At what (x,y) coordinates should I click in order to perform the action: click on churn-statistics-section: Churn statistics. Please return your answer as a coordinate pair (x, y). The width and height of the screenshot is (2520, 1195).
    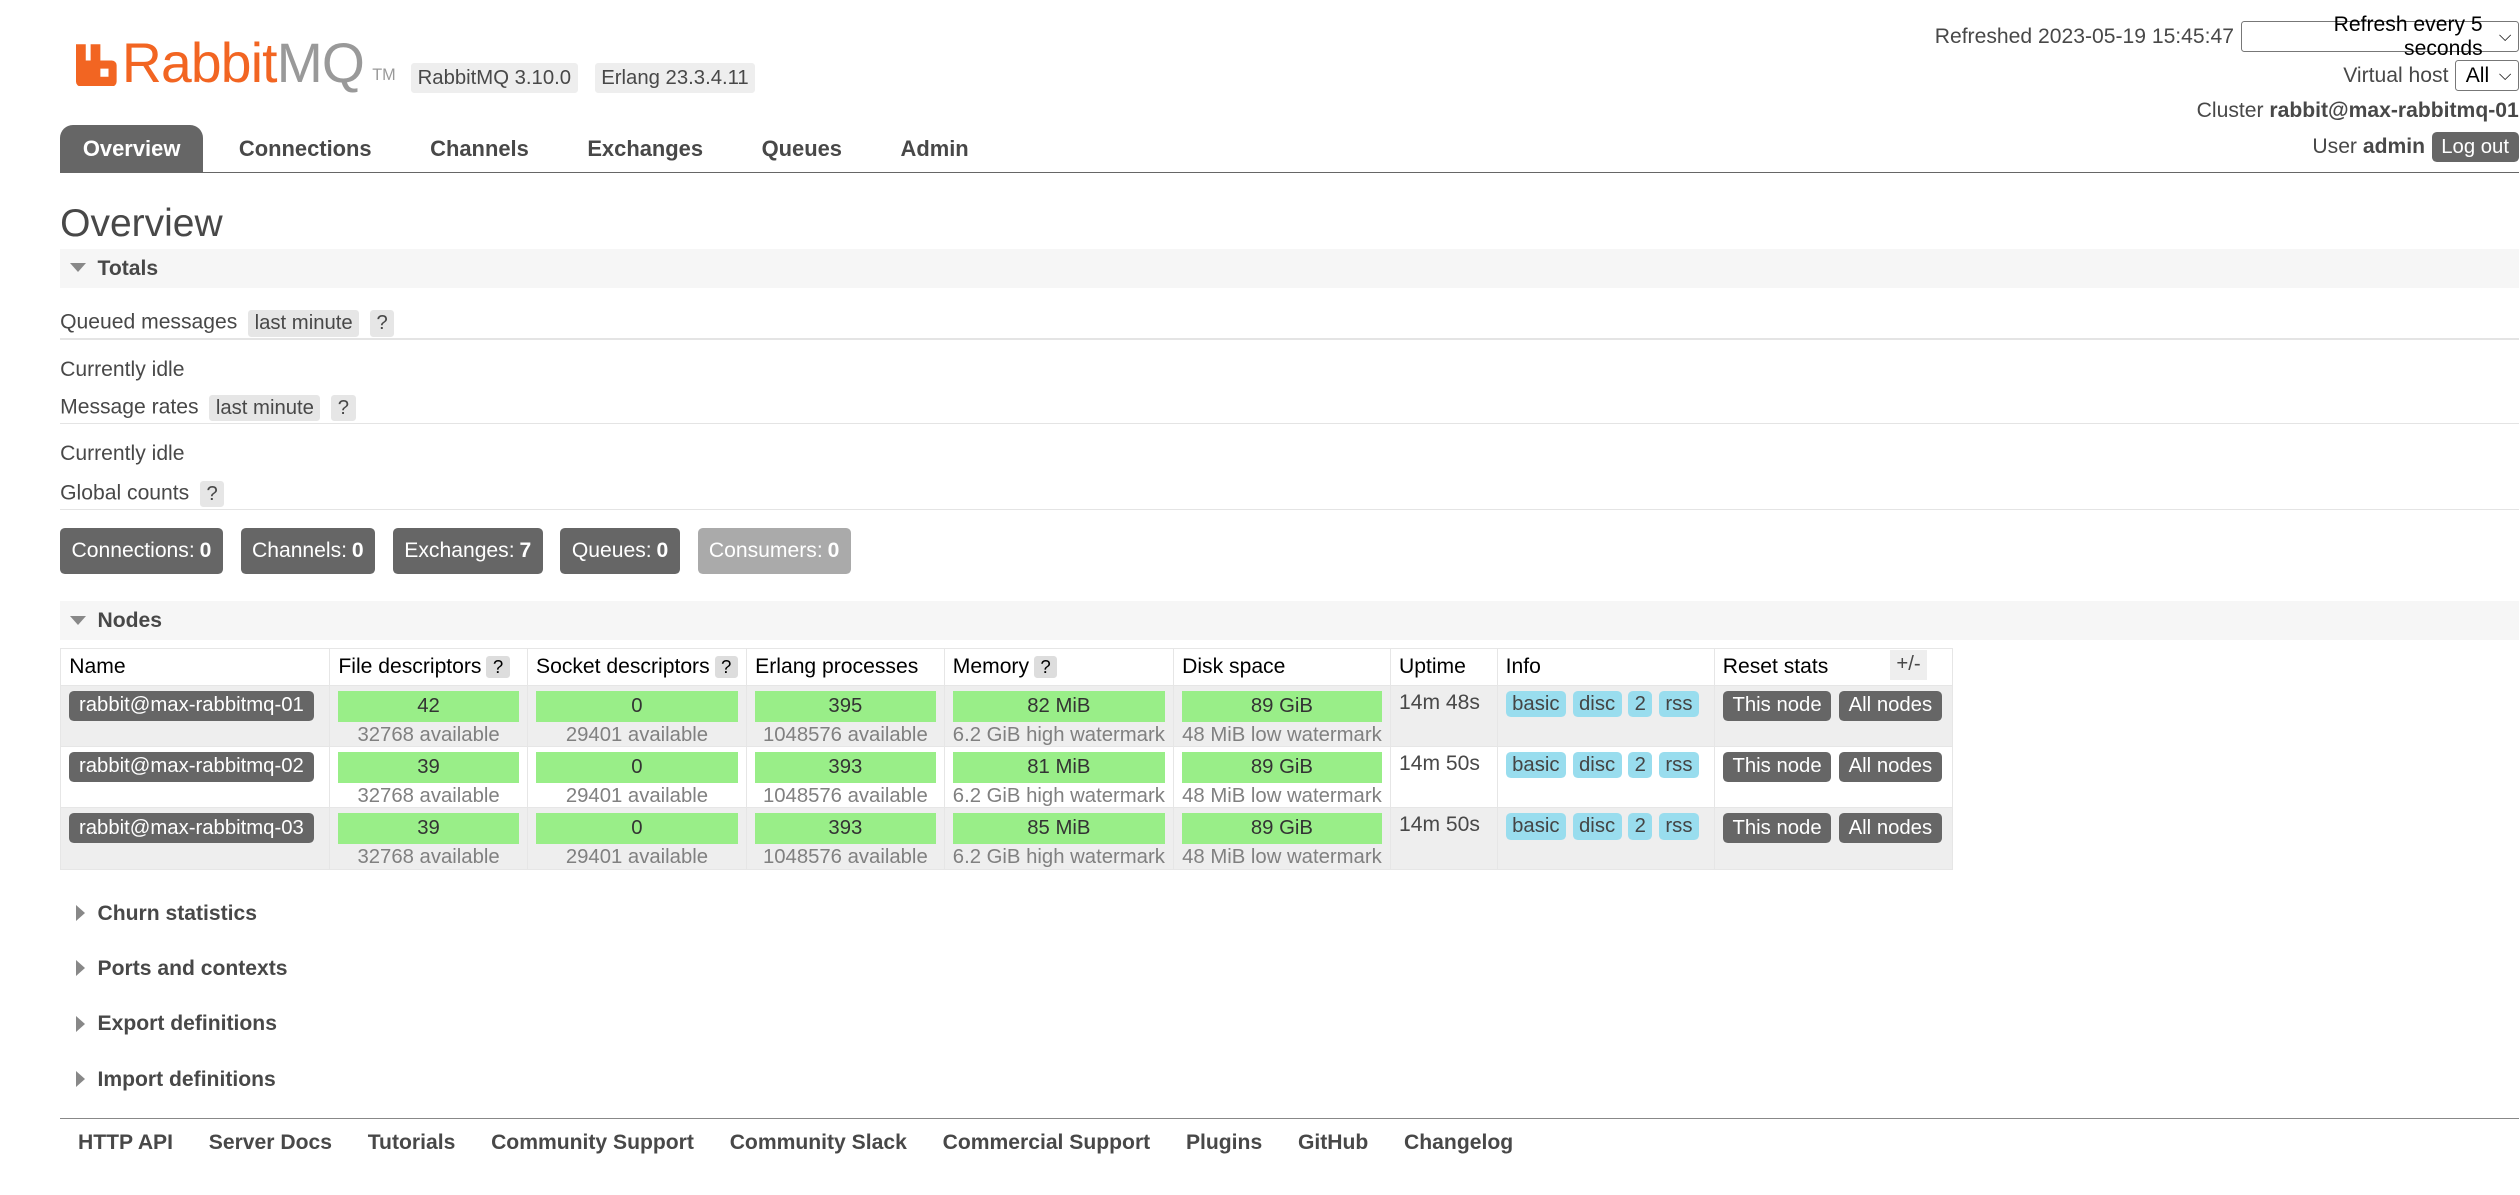
    Looking at the image, I should click on (1289, 913).